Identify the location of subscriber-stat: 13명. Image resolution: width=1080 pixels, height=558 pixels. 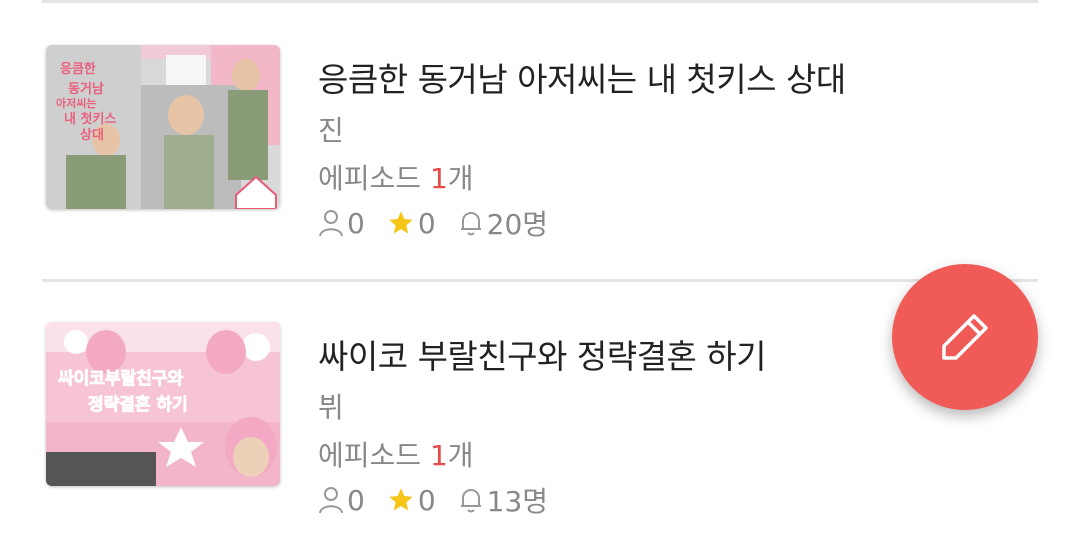
(503, 500).